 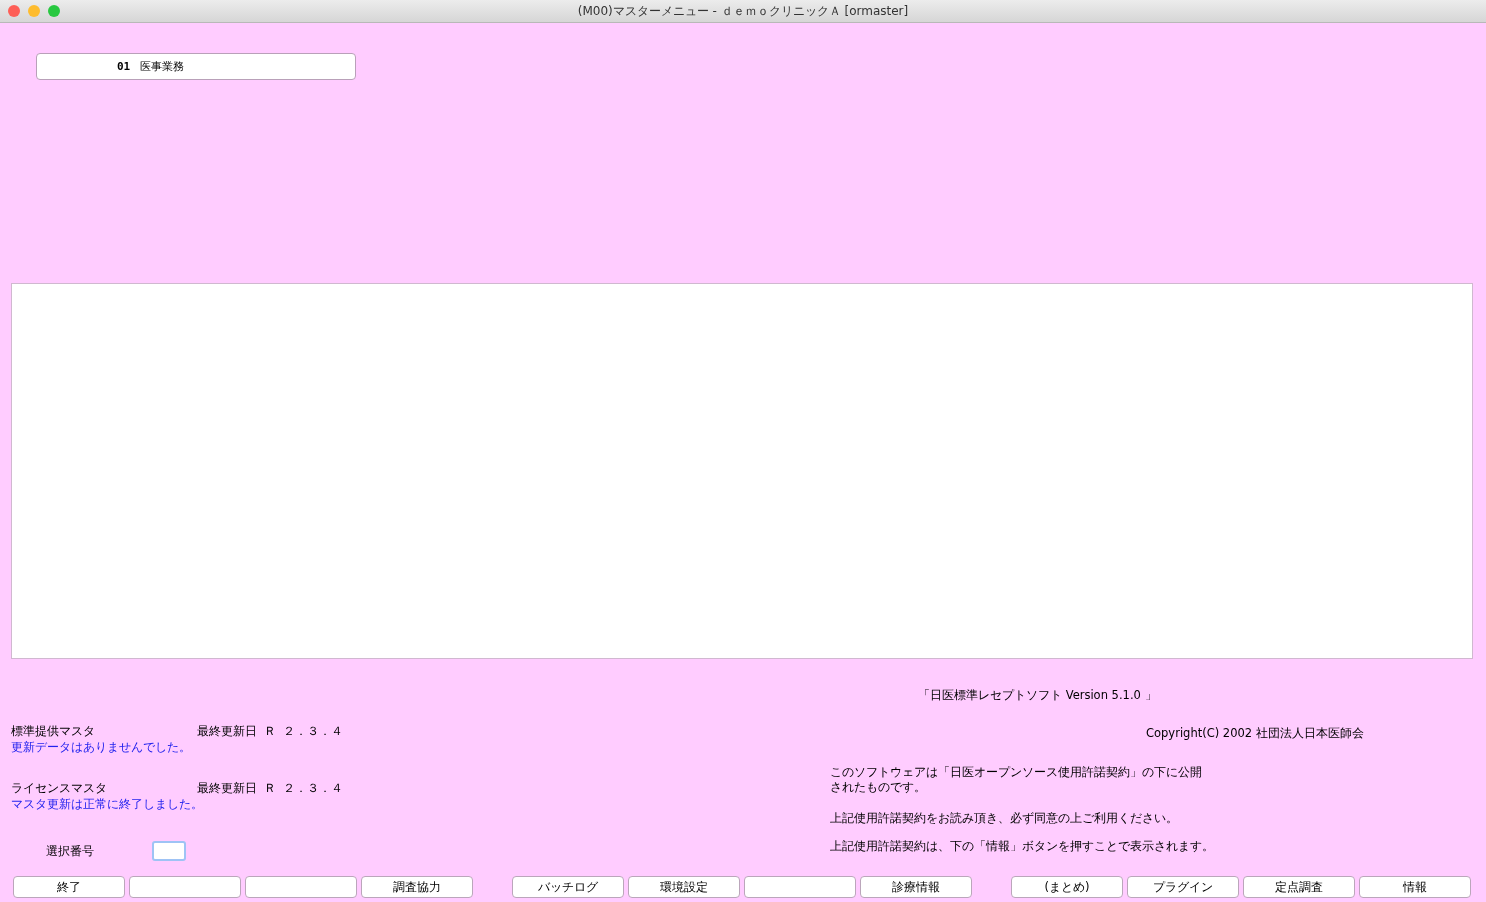 I want to click on status-message: マスタ更新は正常に終了しました。, so click(x=107, y=805).